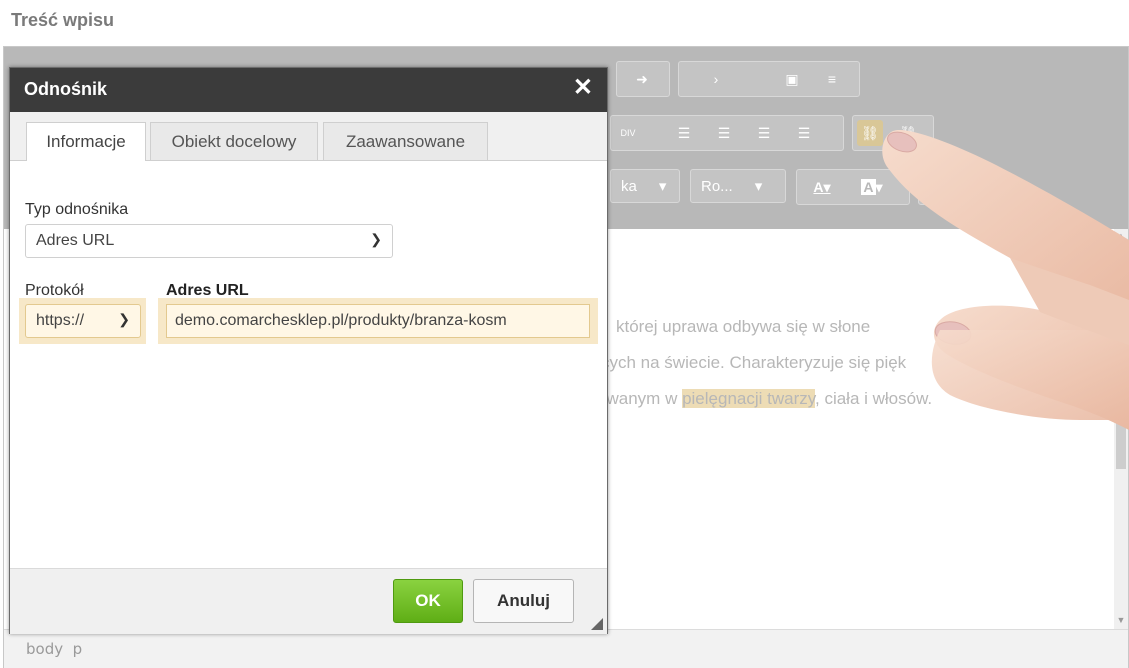 The image size is (1129, 668). What do you see at coordinates (234, 141) in the screenshot?
I see `tab-obiekt-docelowy: Obiekt docelowy` at bounding box center [234, 141].